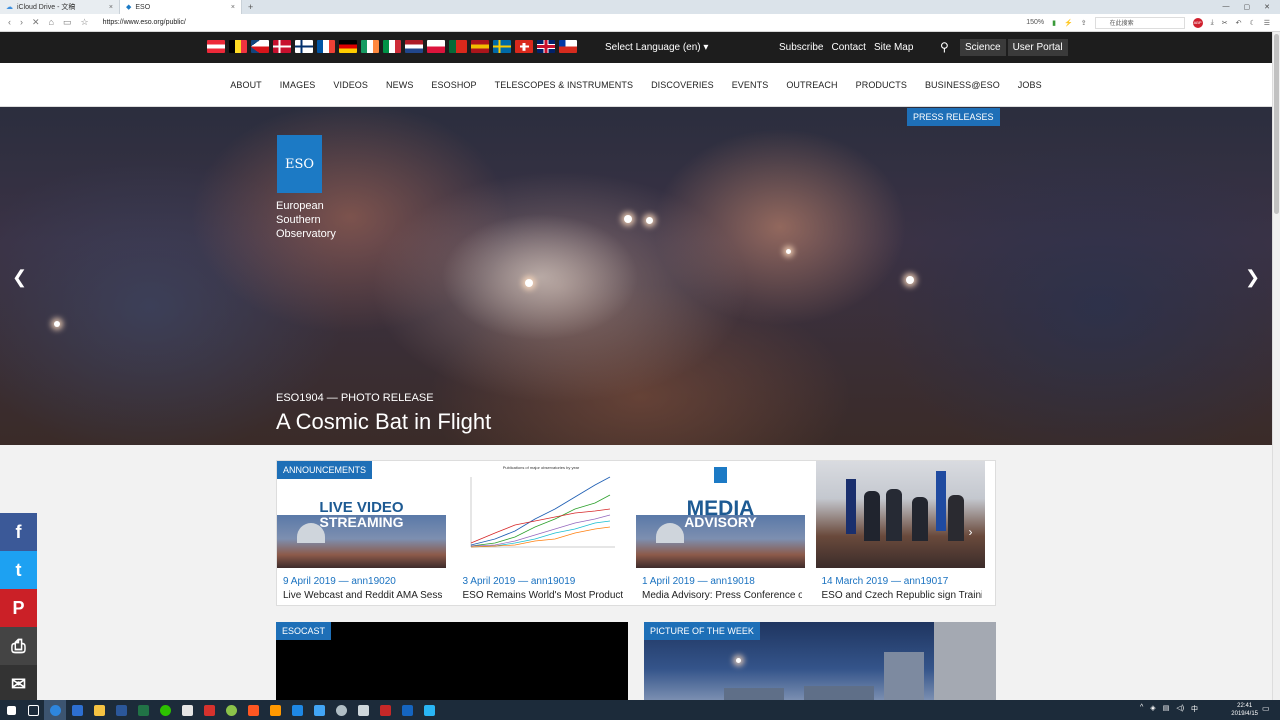 The image size is (1280, 720). I want to click on flag-finland-icon, so click(304, 46).